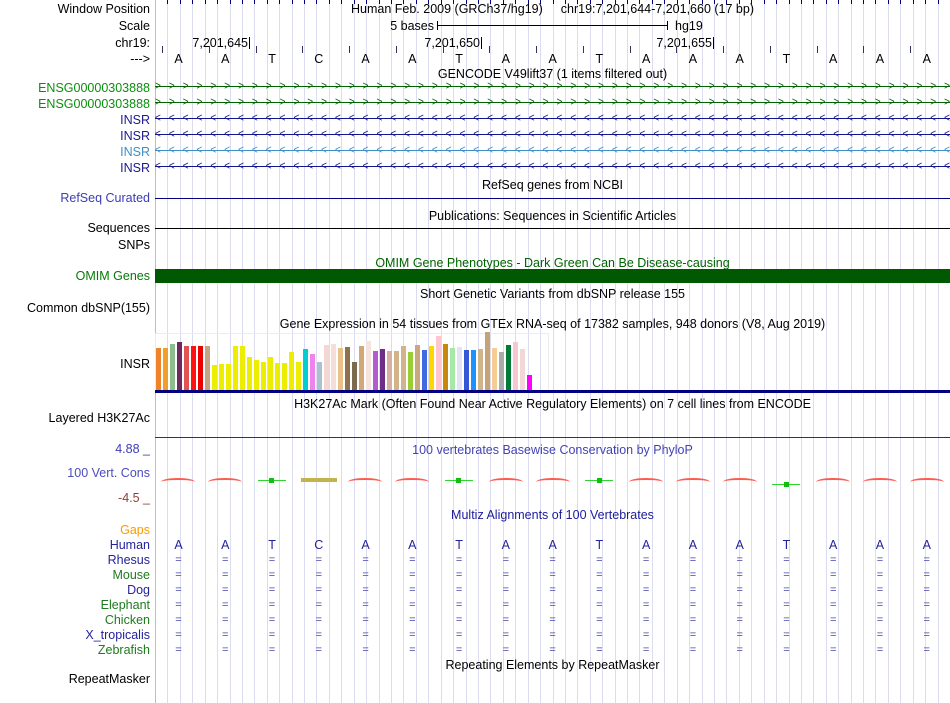 The image size is (950, 703). Describe the element at coordinates (552, 276) in the screenshot. I see `omim-genes-bar` at that location.